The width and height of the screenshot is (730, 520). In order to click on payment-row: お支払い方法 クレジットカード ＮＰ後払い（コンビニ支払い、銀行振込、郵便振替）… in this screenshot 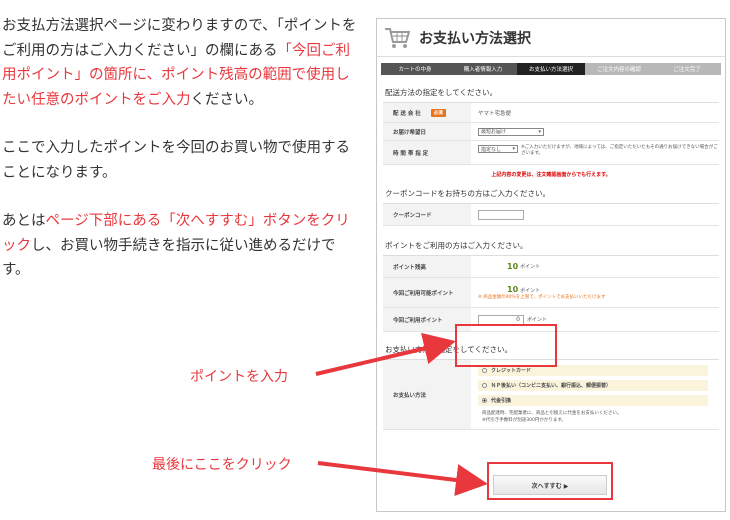, I will do `click(551, 395)`.